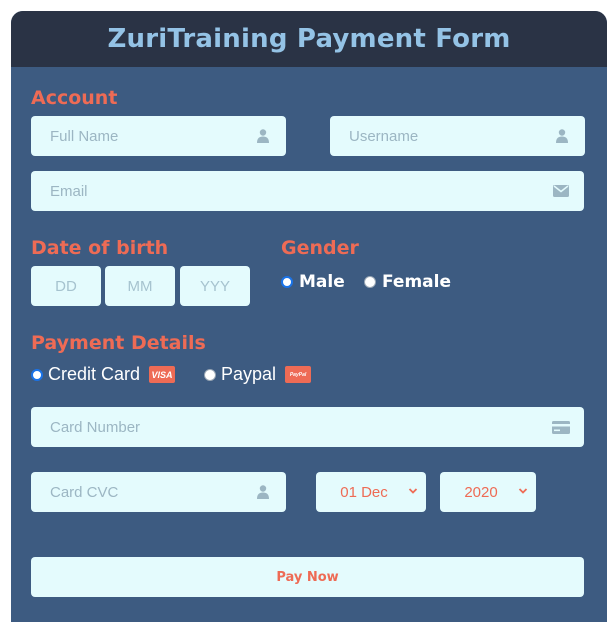 This screenshot has width=613, height=630. I want to click on expiry-year-select: 2020, so click(488, 492).